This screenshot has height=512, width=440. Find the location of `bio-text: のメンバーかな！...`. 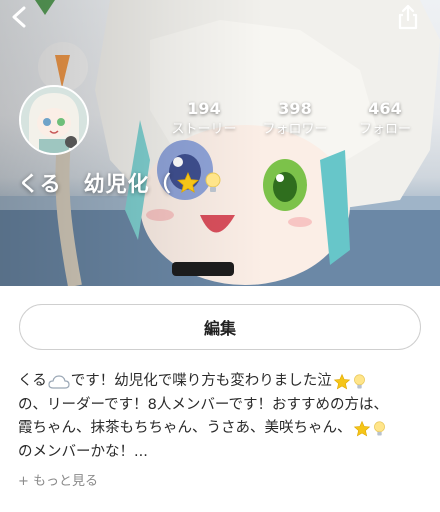

bio-text: のメンバーかな！... is located at coordinates (83, 451).